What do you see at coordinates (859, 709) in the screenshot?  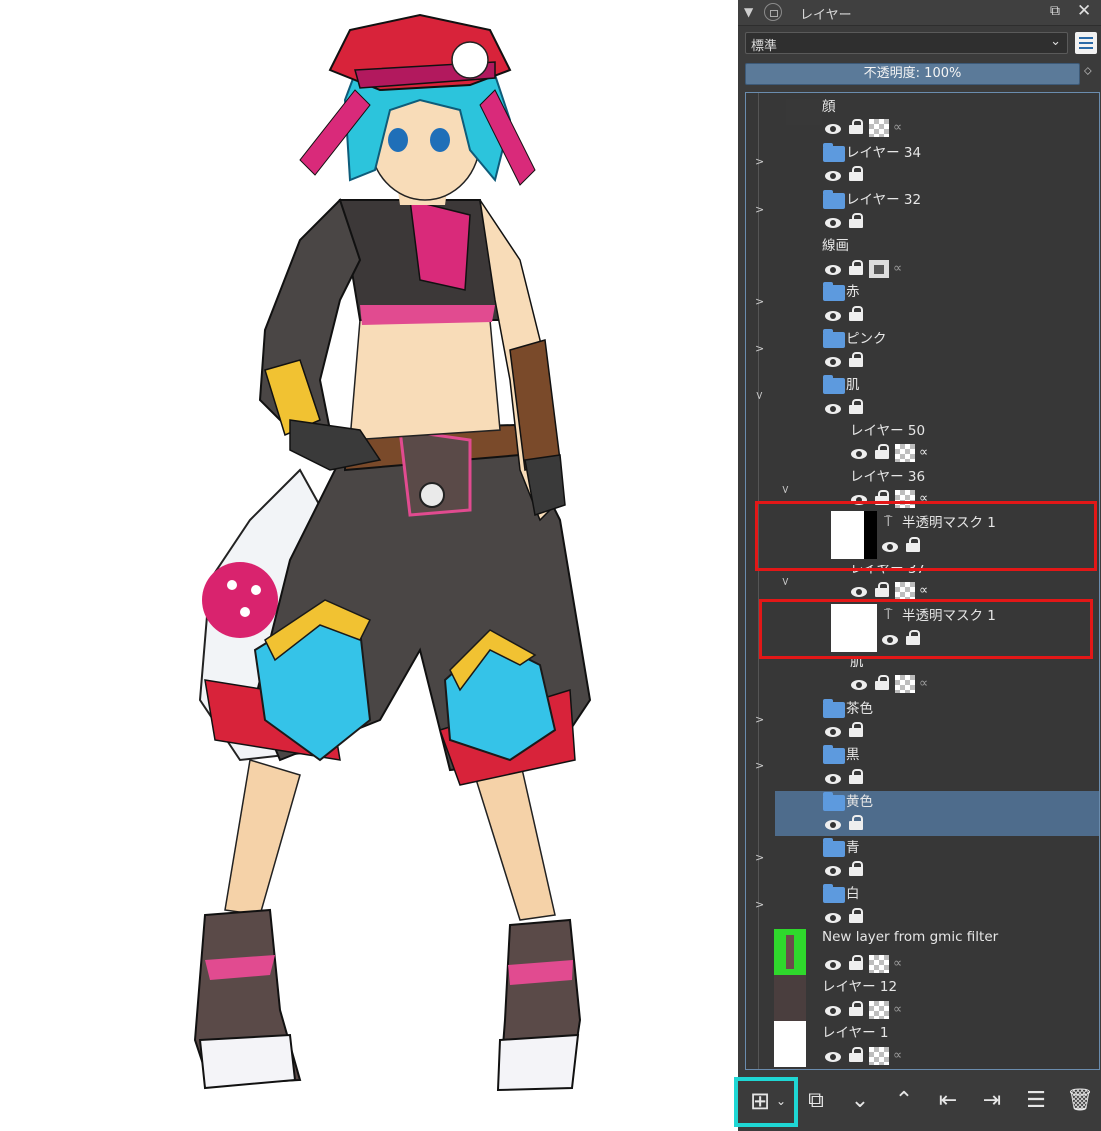 I see `layer-name: 茶色` at bounding box center [859, 709].